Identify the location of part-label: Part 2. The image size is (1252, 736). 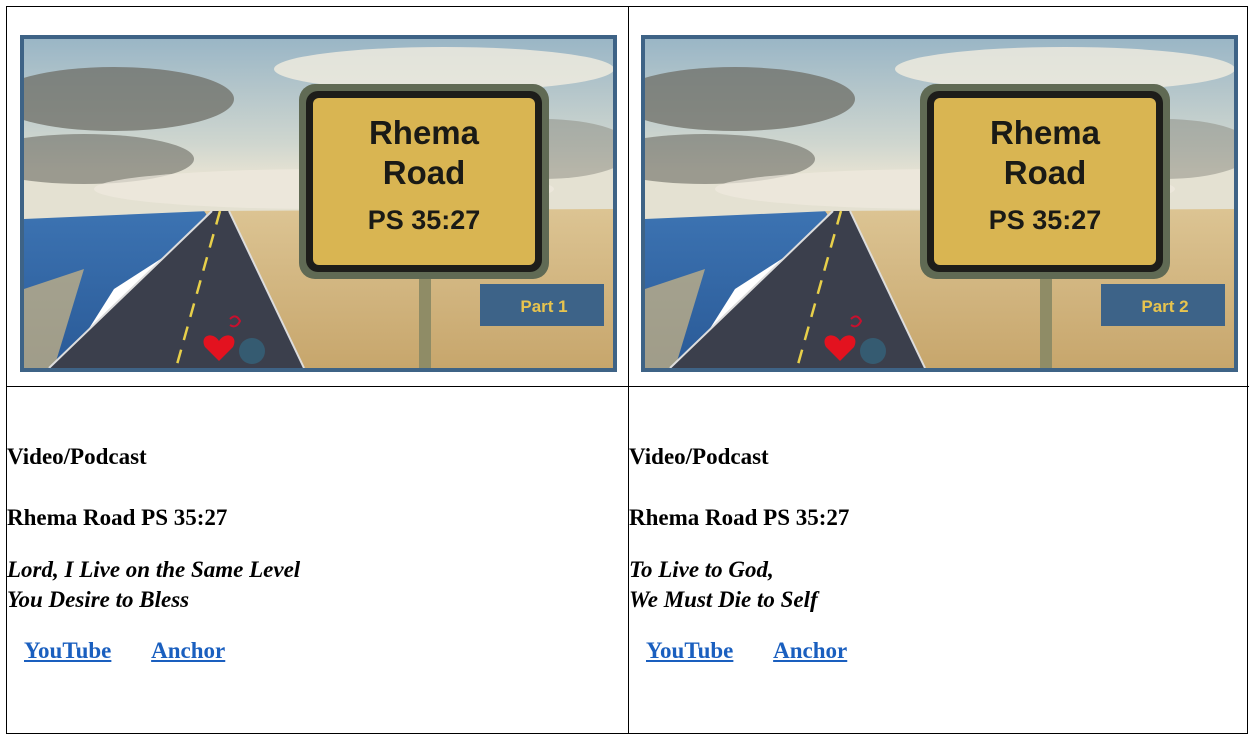
(1164, 306).